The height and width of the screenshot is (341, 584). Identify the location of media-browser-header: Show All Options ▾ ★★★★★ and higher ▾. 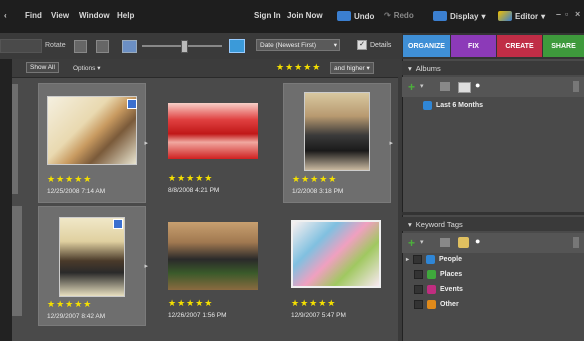
(207, 68).